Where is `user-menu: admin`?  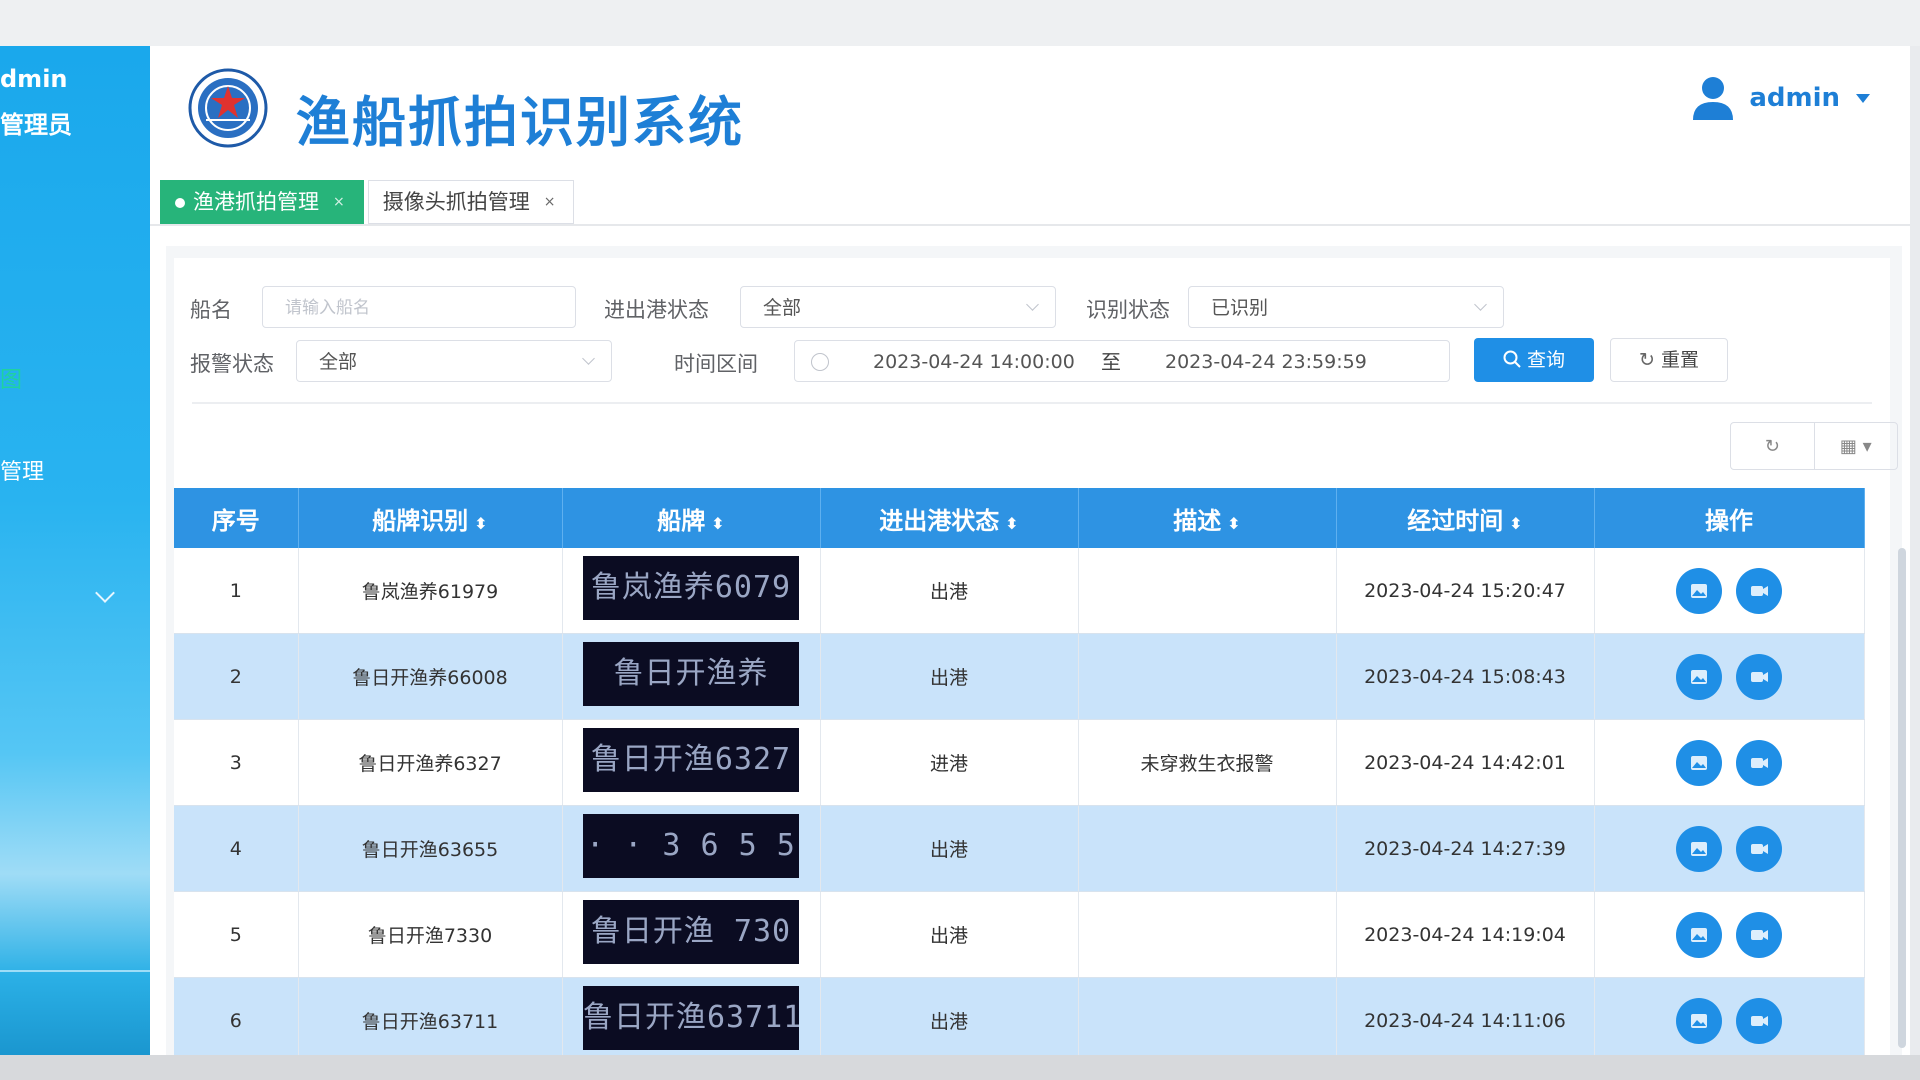
user-menu: admin is located at coordinates (1781, 98).